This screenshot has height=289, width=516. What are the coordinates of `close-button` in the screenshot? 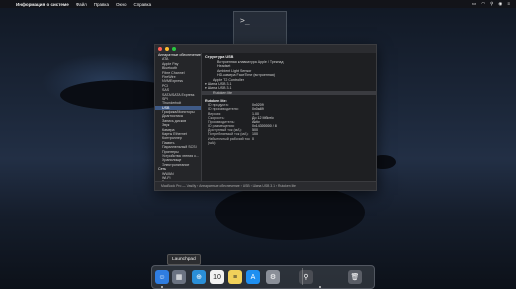 It's located at (160, 49).